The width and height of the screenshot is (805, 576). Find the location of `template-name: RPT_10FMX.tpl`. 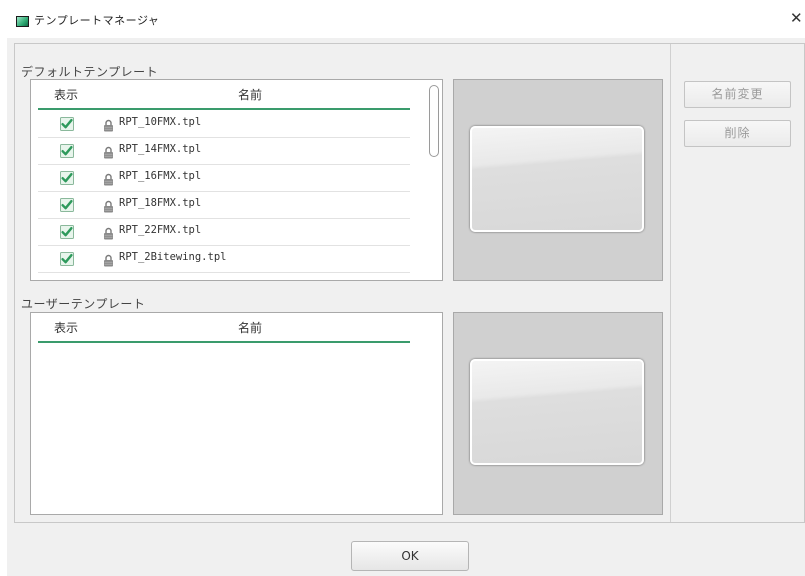

template-name: RPT_10FMX.tpl is located at coordinates (160, 122).